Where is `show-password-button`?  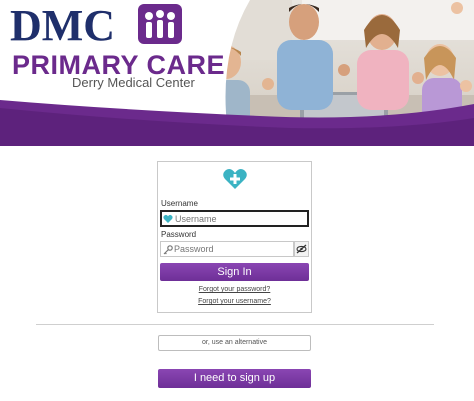 show-password-button is located at coordinates (301, 249).